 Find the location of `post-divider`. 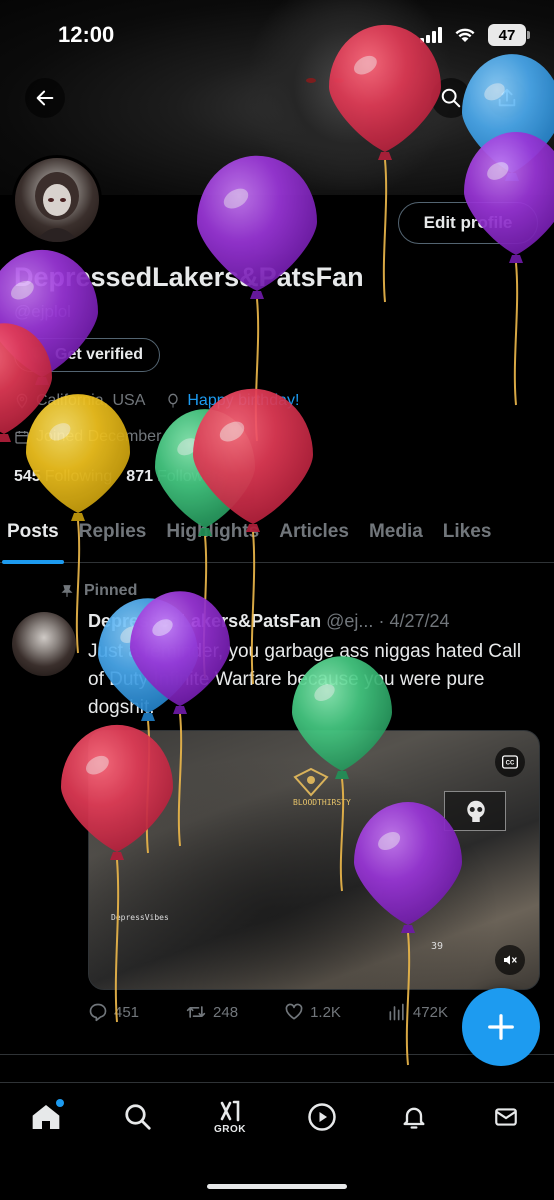

post-divider is located at coordinates (277, 1054).